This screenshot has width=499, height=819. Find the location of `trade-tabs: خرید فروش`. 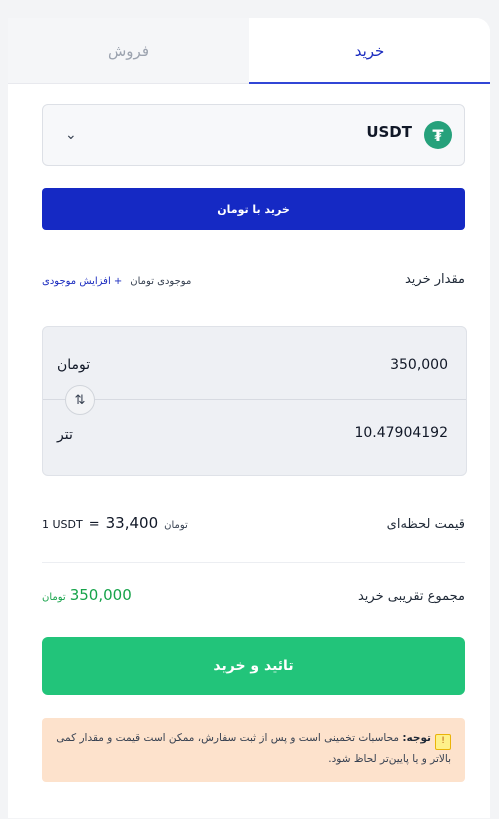

trade-tabs: خرید فروش is located at coordinates (249, 51).